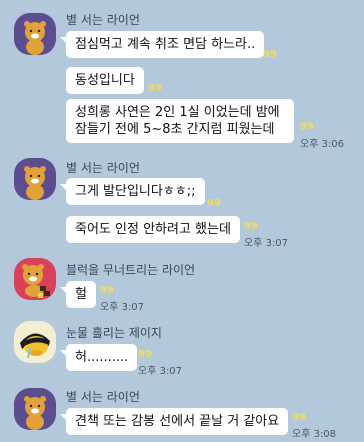 This screenshot has width=364, height=442. I want to click on message-bubble: 죽어도 인정 안하려고 했는데, so click(153, 229).